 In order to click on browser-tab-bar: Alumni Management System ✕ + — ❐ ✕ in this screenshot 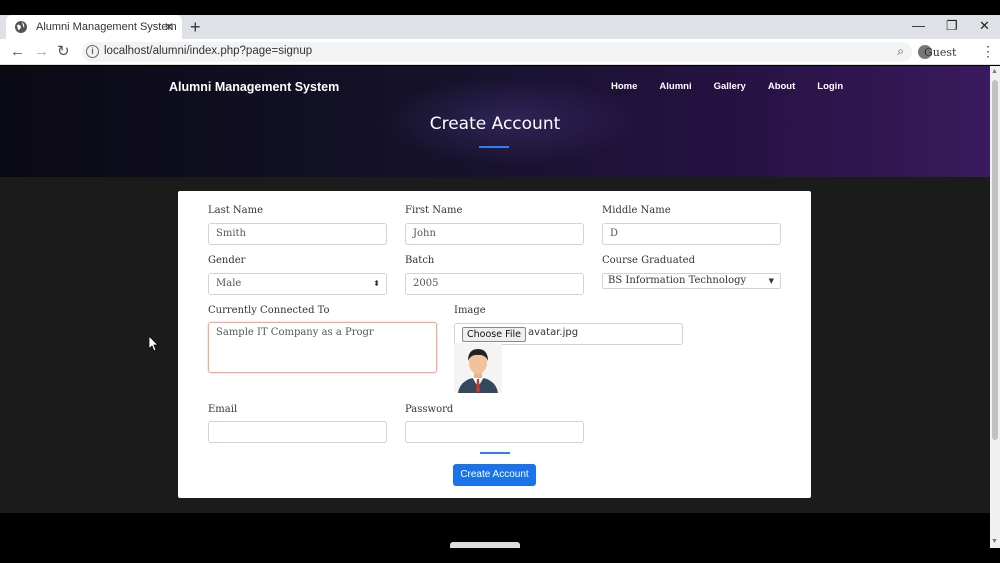, I will do `click(500, 27)`.